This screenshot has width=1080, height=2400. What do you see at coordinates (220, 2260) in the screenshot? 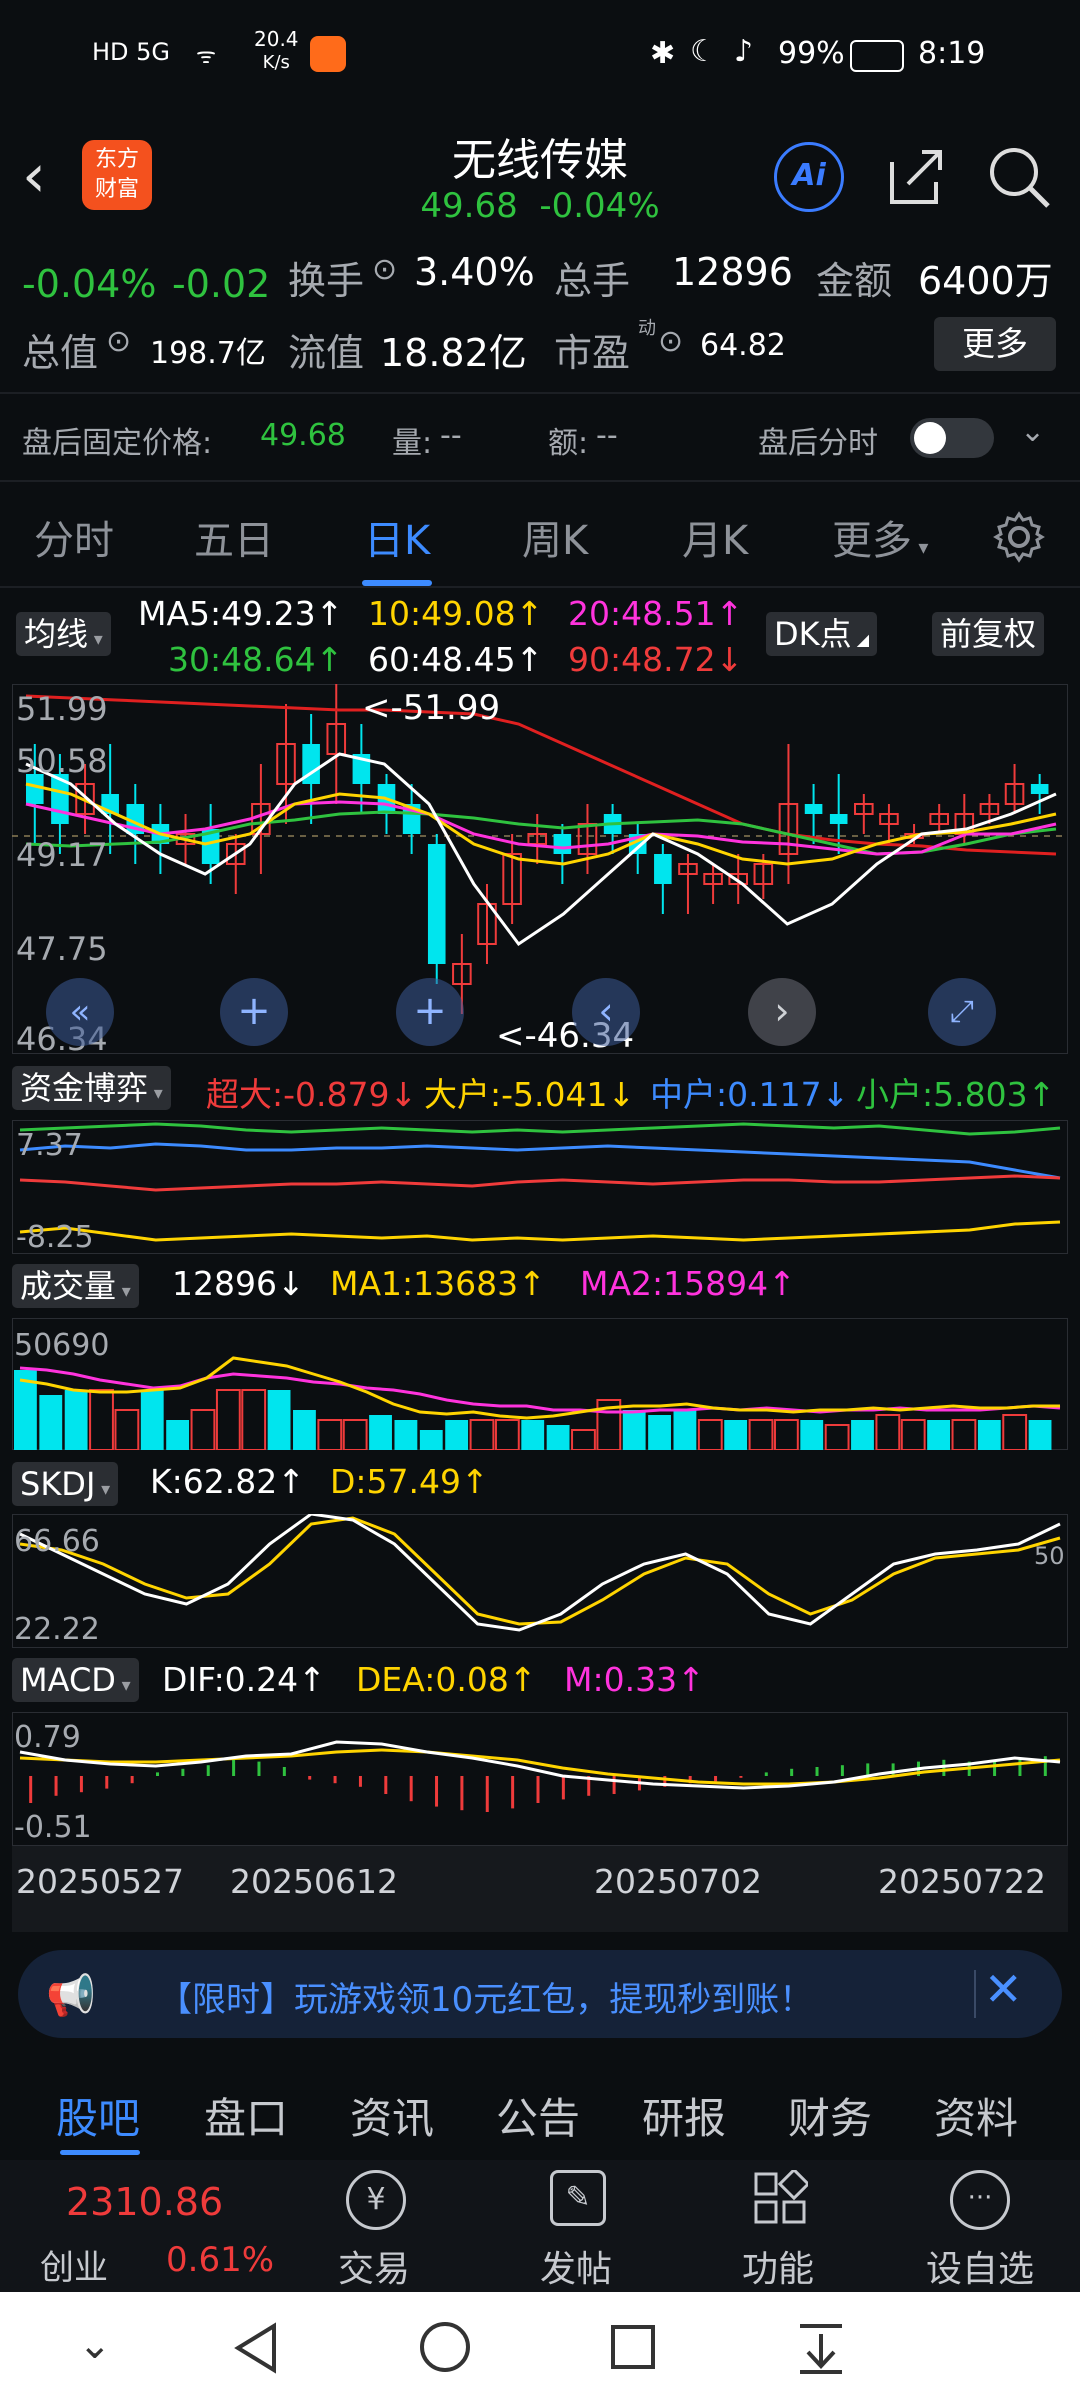
I see `index-change: 0.61%` at bounding box center [220, 2260].